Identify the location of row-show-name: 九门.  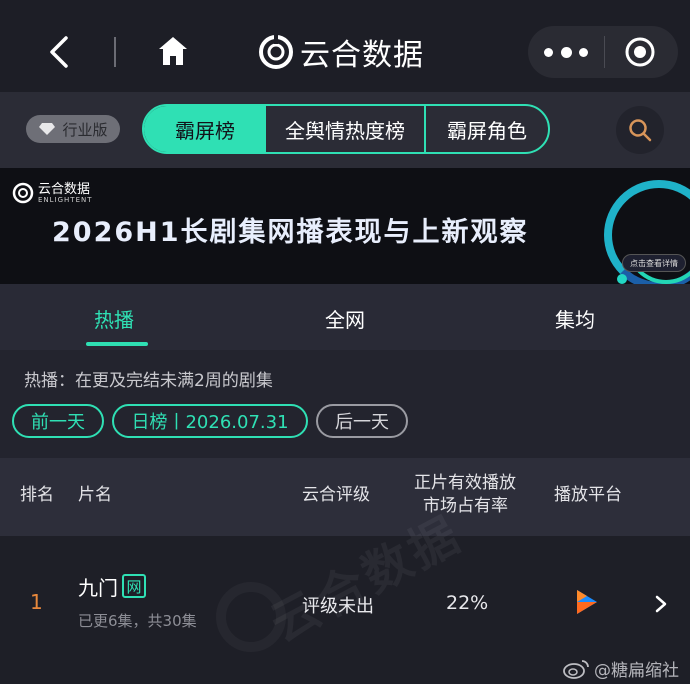
(98, 586).